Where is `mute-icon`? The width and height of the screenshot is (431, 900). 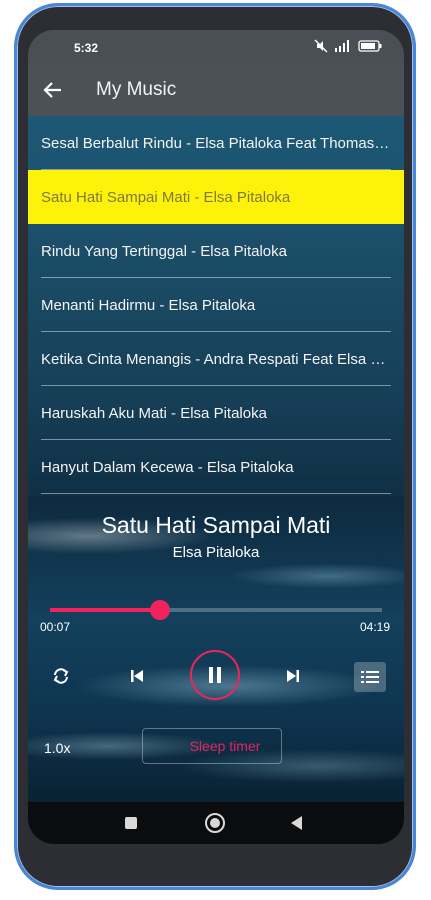
mute-icon is located at coordinates (321, 46).